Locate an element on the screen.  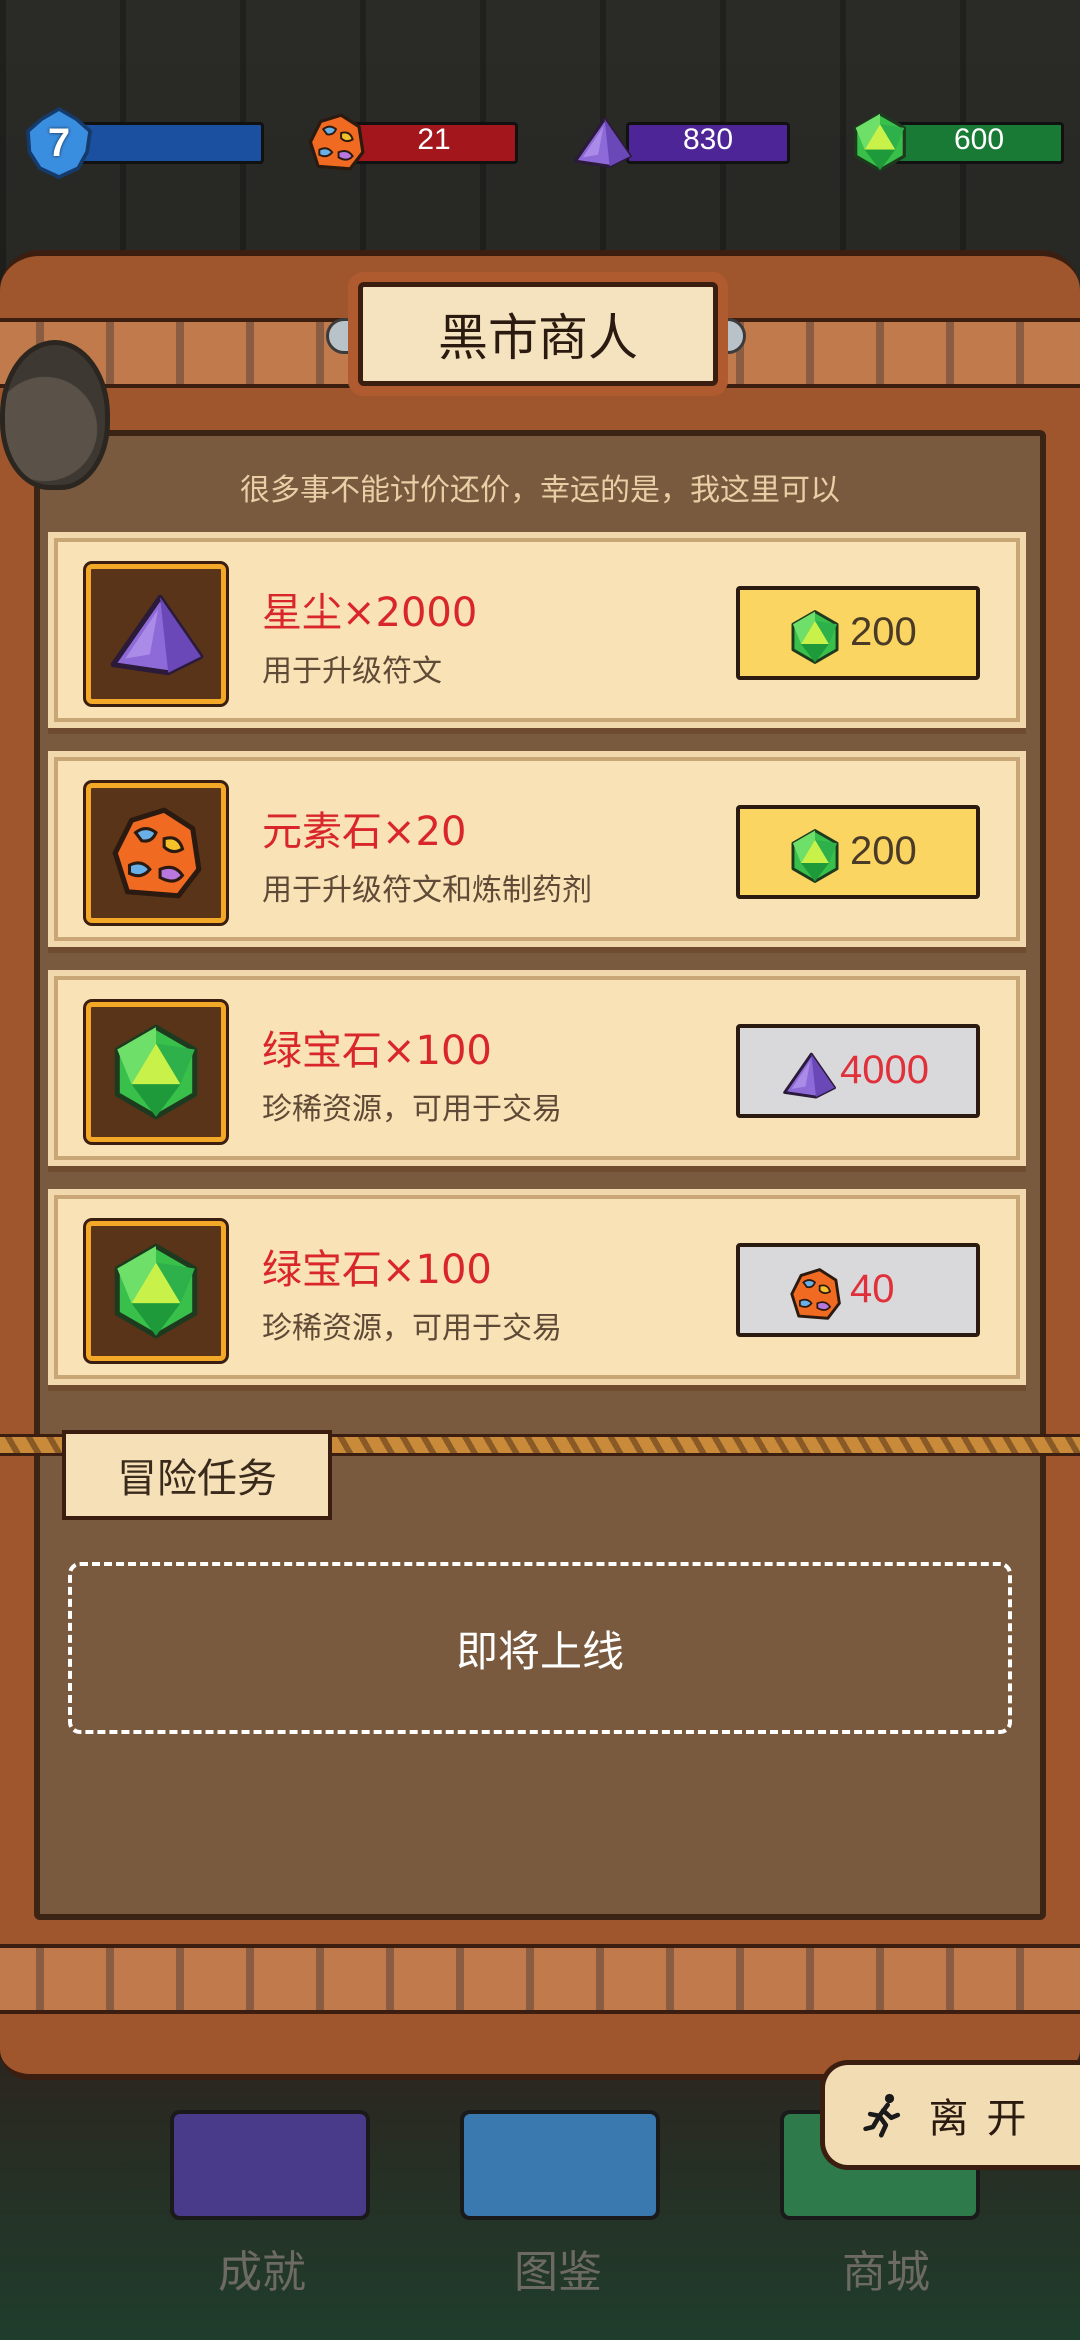
stardust-count: 830 is located at coordinates (708, 139).